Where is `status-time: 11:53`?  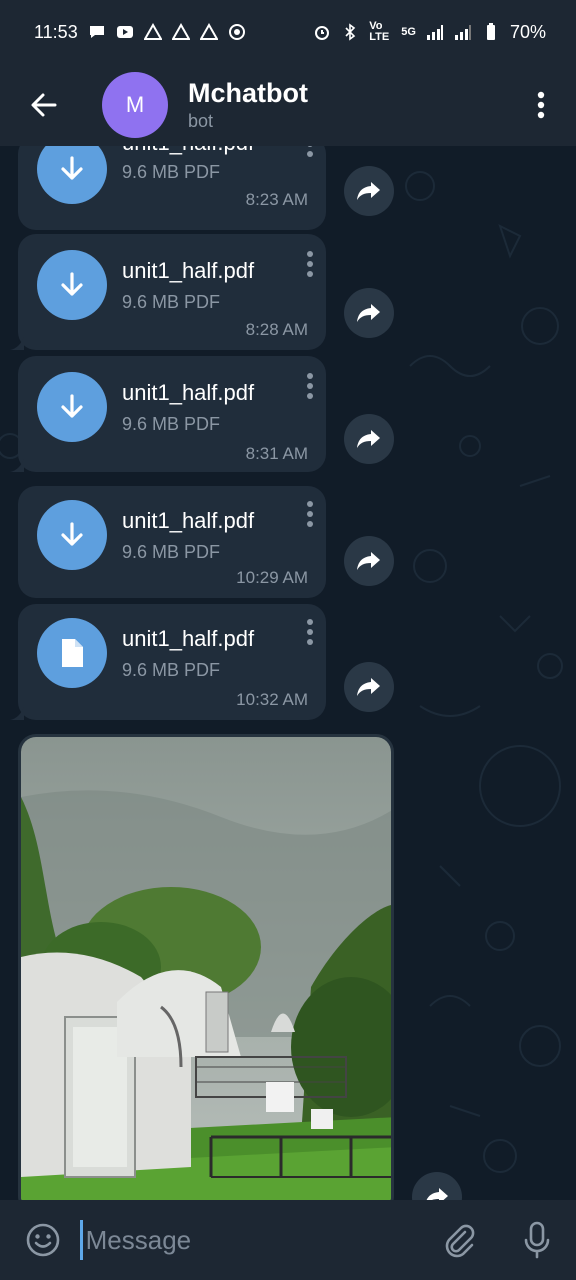
status-time: 11:53 is located at coordinates (56, 31).